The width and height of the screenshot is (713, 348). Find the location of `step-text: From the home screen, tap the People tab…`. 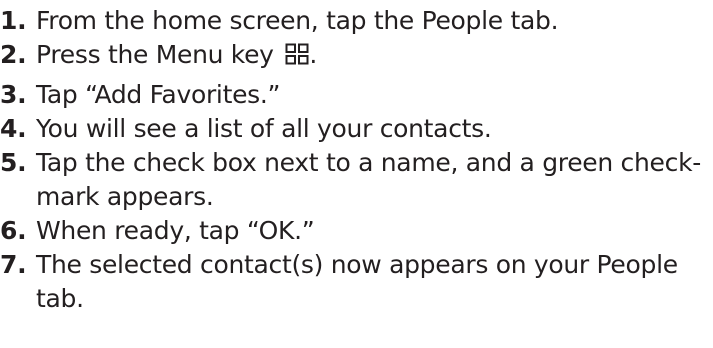

step-text: From the home screen, tap the People tab… is located at coordinates (297, 20).